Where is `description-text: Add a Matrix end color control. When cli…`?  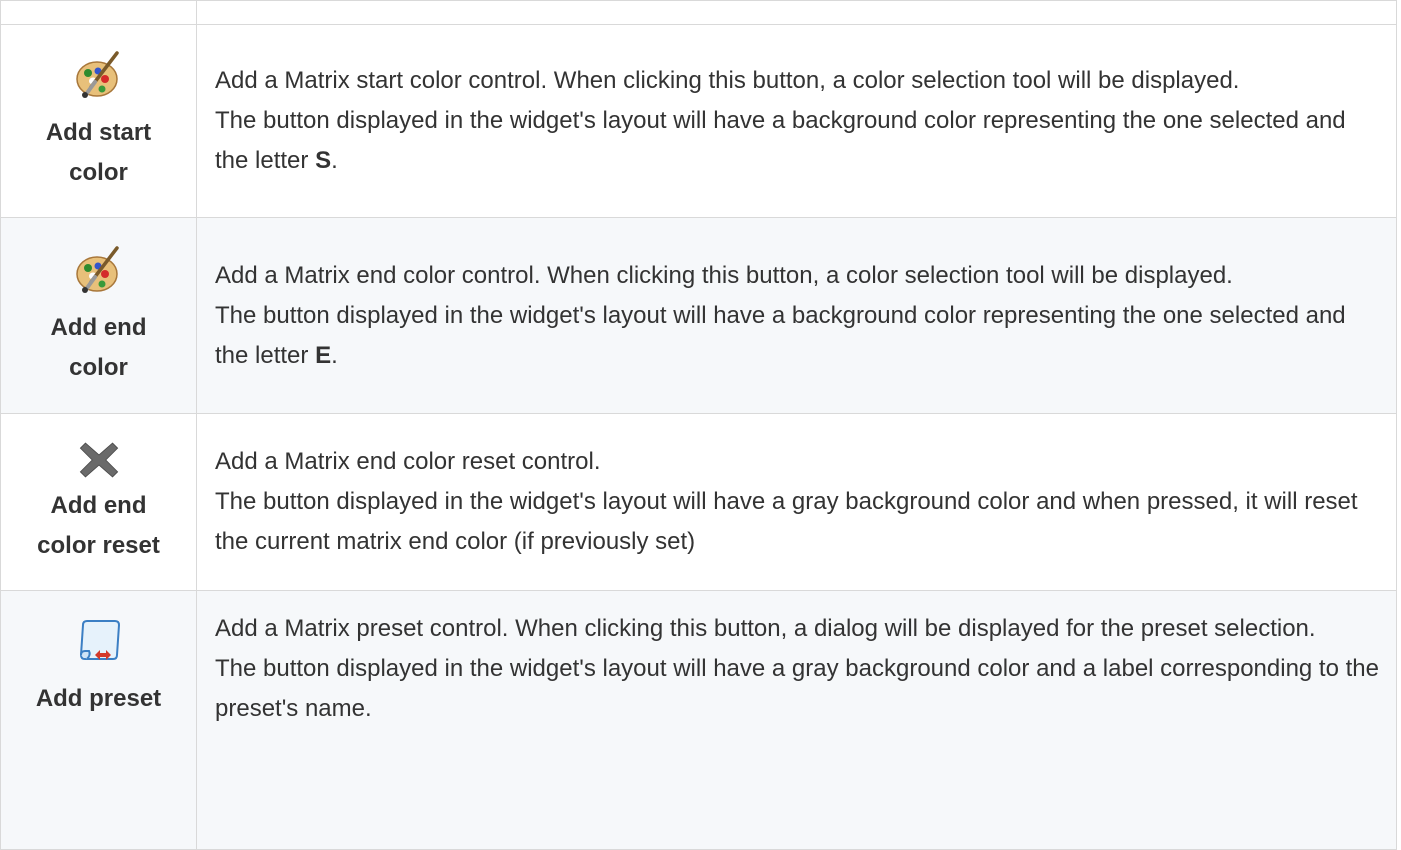
description-text: Add a Matrix end color control. When cli… is located at coordinates (724, 275).